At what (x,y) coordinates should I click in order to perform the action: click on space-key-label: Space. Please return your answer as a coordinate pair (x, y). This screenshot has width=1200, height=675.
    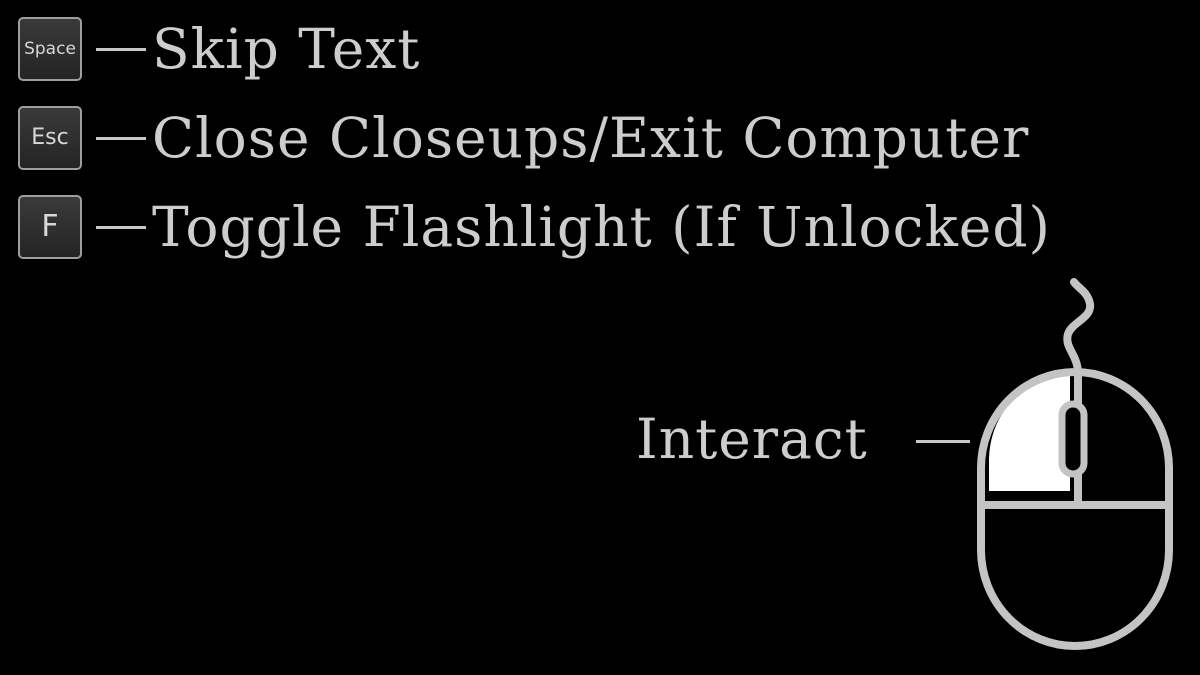
    Looking at the image, I should click on (50, 48).